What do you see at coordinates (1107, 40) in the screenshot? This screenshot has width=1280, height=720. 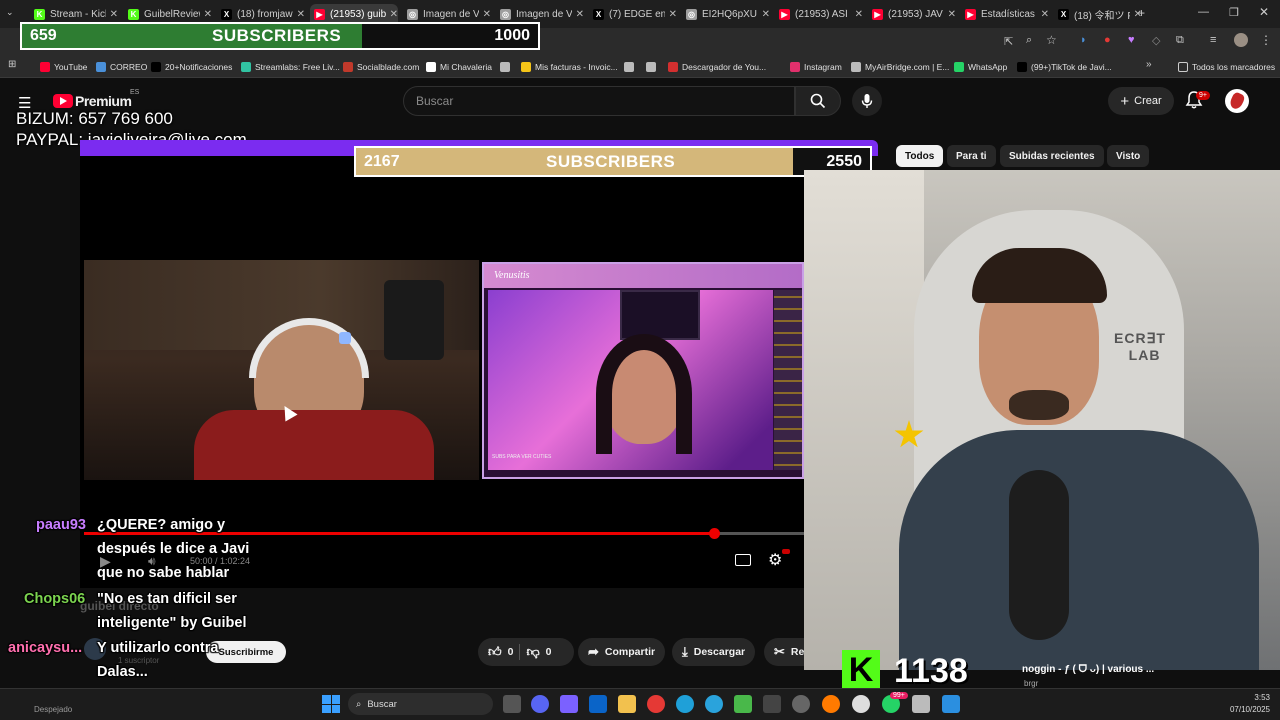 I see `extension-icon: ●` at bounding box center [1107, 40].